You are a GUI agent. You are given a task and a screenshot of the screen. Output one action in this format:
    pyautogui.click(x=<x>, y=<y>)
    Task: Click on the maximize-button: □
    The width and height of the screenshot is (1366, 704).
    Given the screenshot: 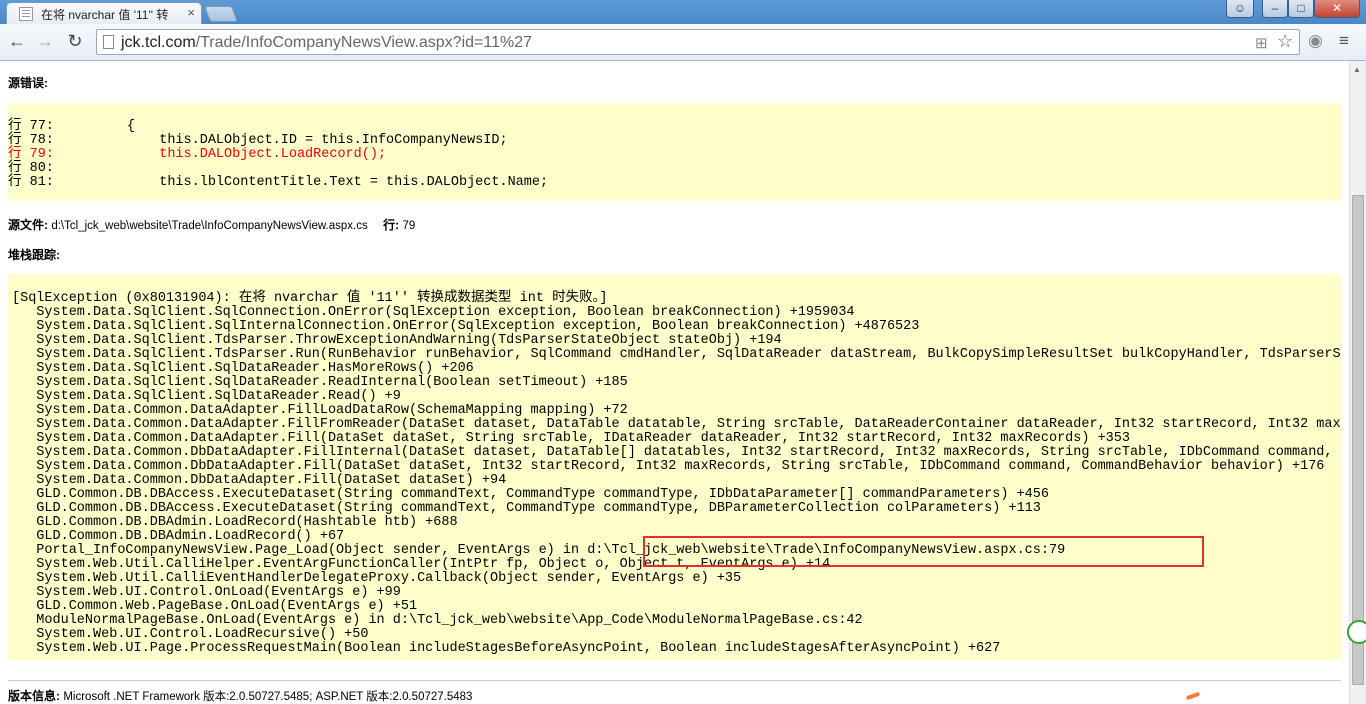 What is the action you would take?
    pyautogui.click(x=1301, y=9)
    